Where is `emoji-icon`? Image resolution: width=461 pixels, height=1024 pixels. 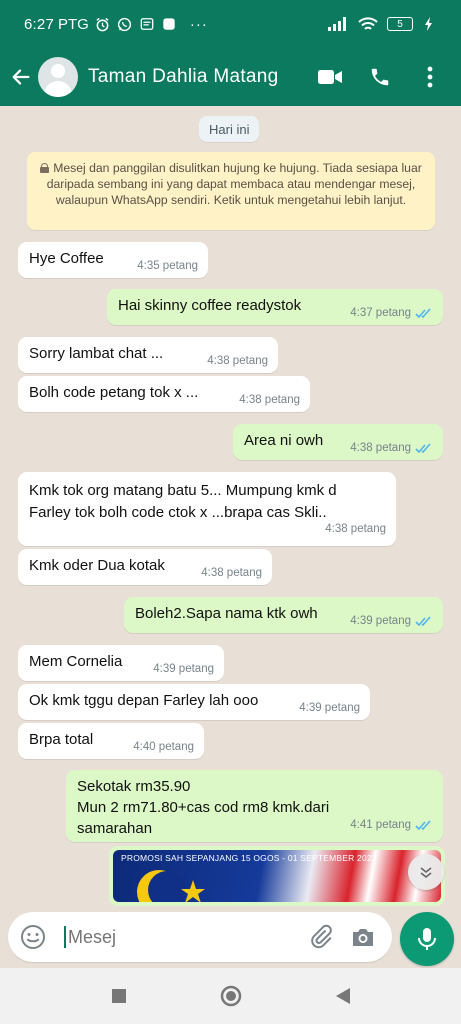
emoji-icon is located at coordinates (33, 937).